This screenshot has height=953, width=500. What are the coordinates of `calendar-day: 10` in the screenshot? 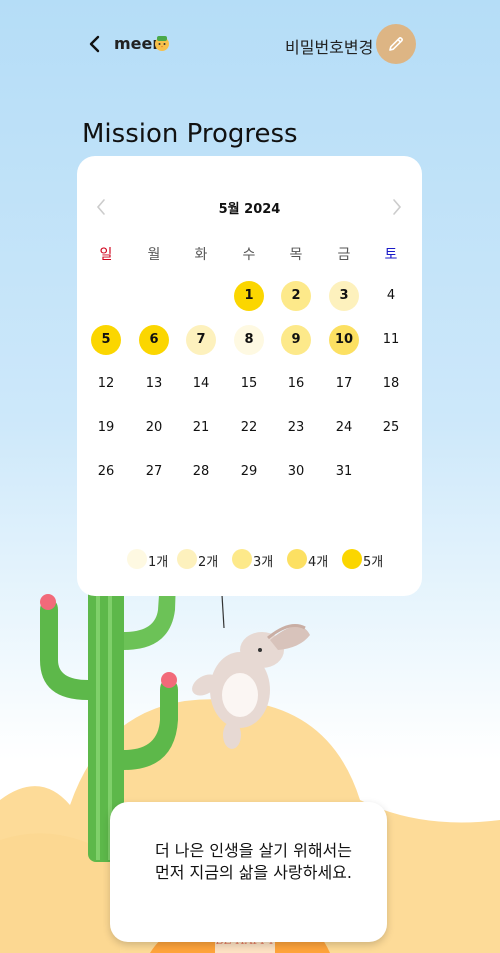 It's located at (344, 340).